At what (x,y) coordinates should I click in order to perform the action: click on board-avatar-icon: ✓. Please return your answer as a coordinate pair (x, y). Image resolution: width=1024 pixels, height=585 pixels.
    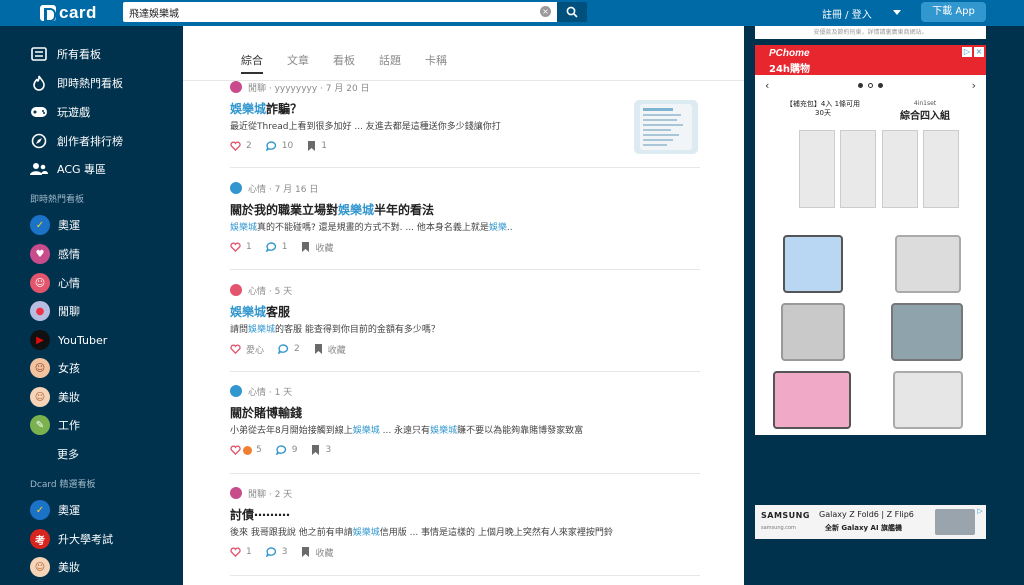
    Looking at the image, I should click on (40, 225).